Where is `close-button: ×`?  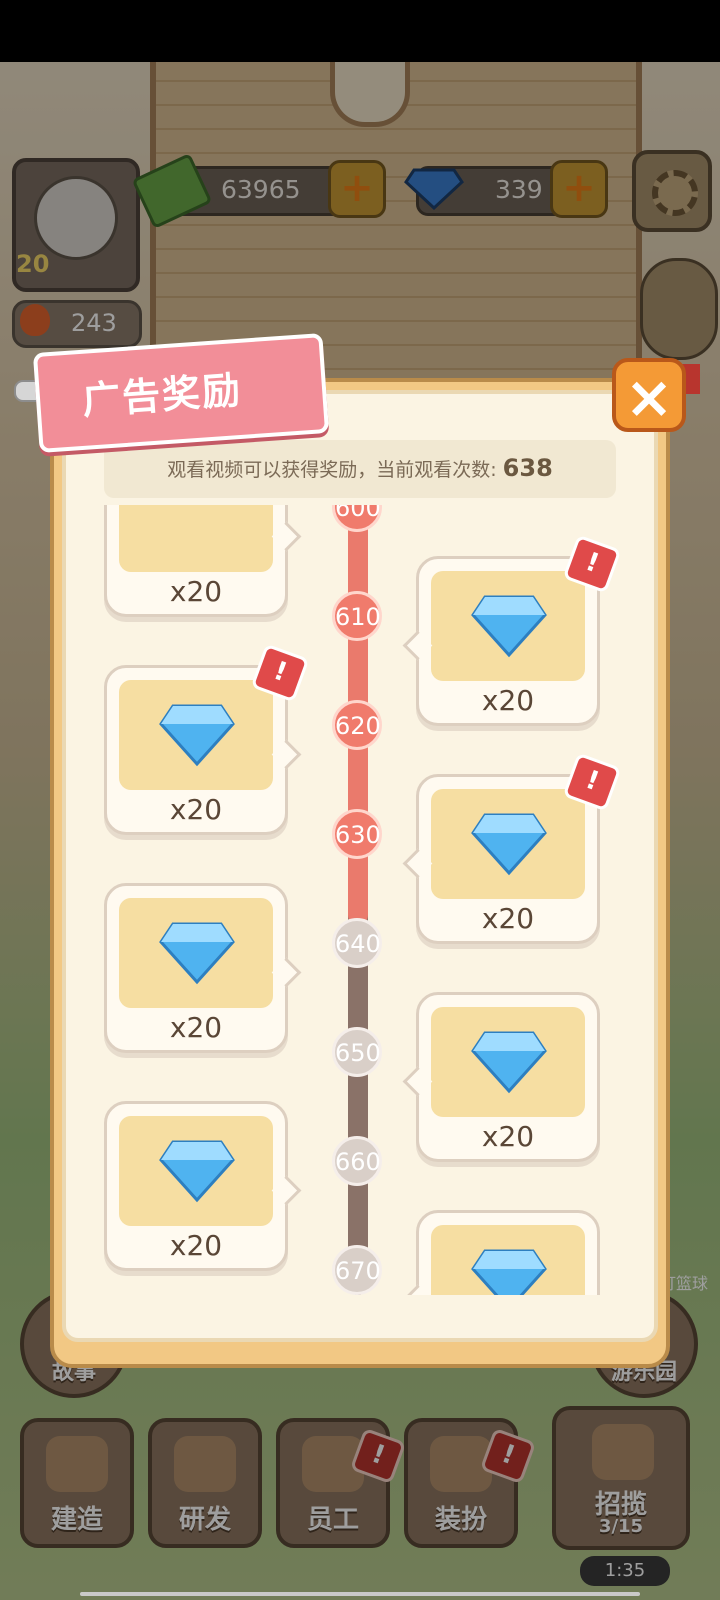 close-button: × is located at coordinates (649, 395).